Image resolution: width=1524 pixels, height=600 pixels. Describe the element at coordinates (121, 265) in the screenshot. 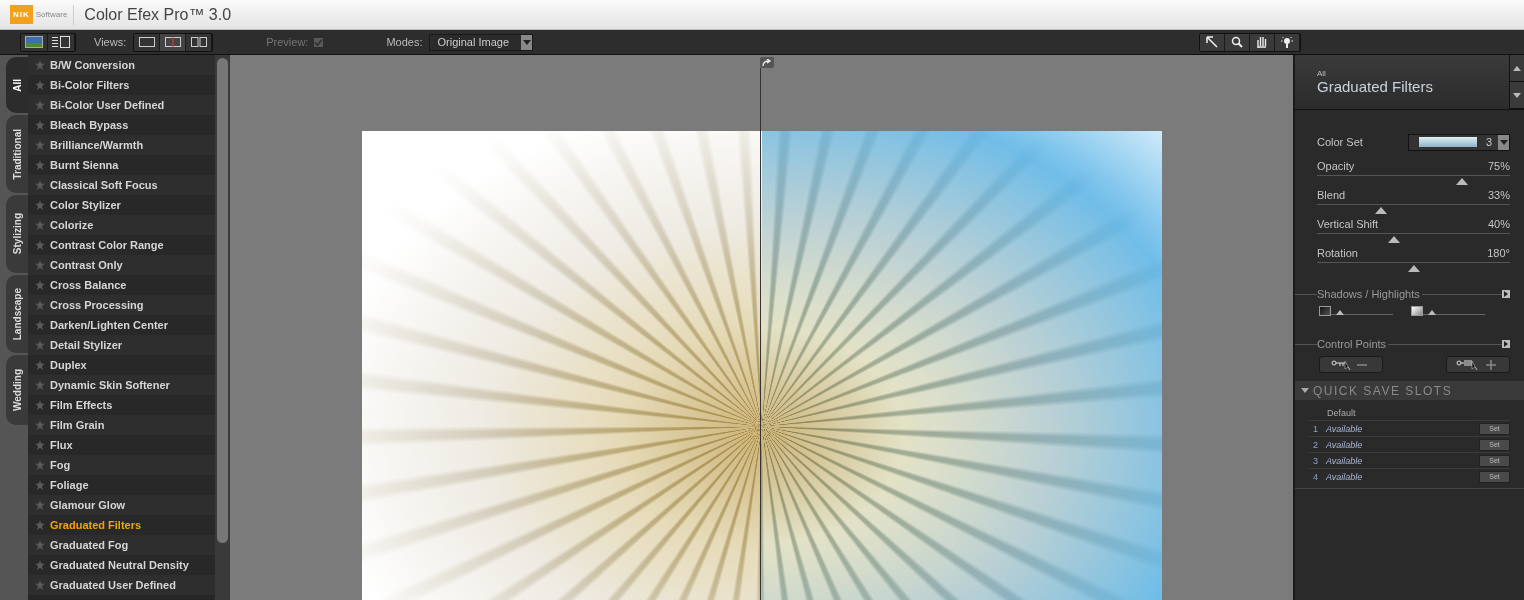

I see `filter-list-item: Contrast Only` at that location.